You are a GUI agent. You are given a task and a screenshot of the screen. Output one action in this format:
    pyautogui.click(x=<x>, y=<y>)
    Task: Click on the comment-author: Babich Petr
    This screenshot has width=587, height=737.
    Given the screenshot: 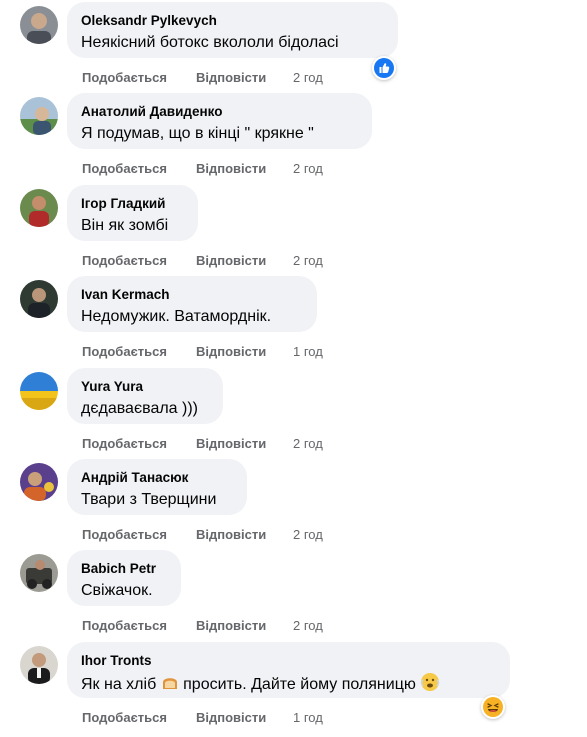 What is the action you would take?
    pyautogui.click(x=124, y=569)
    